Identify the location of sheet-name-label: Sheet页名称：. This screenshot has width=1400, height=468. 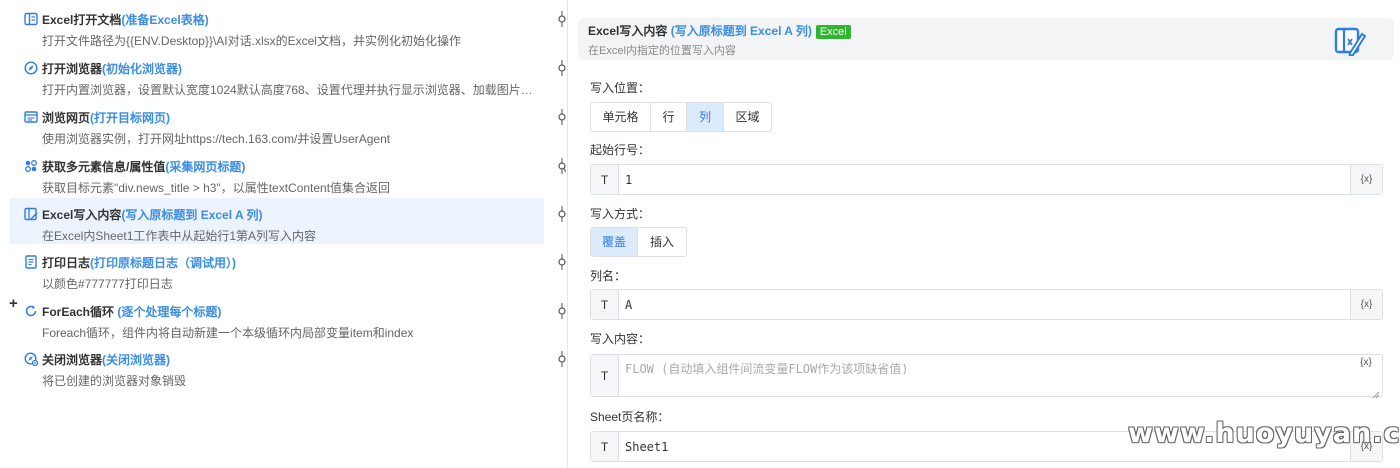
(630, 417).